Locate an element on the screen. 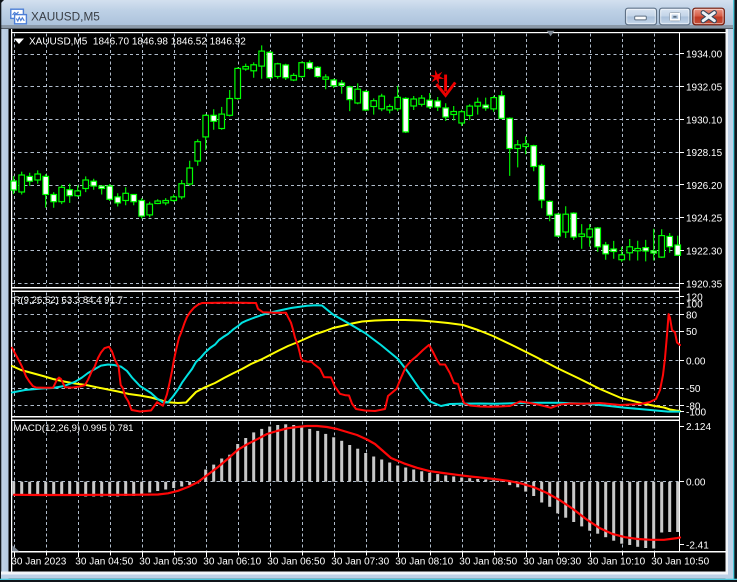 The width and height of the screenshot is (737, 582). svg-text: -2.41 is located at coordinates (697, 546).